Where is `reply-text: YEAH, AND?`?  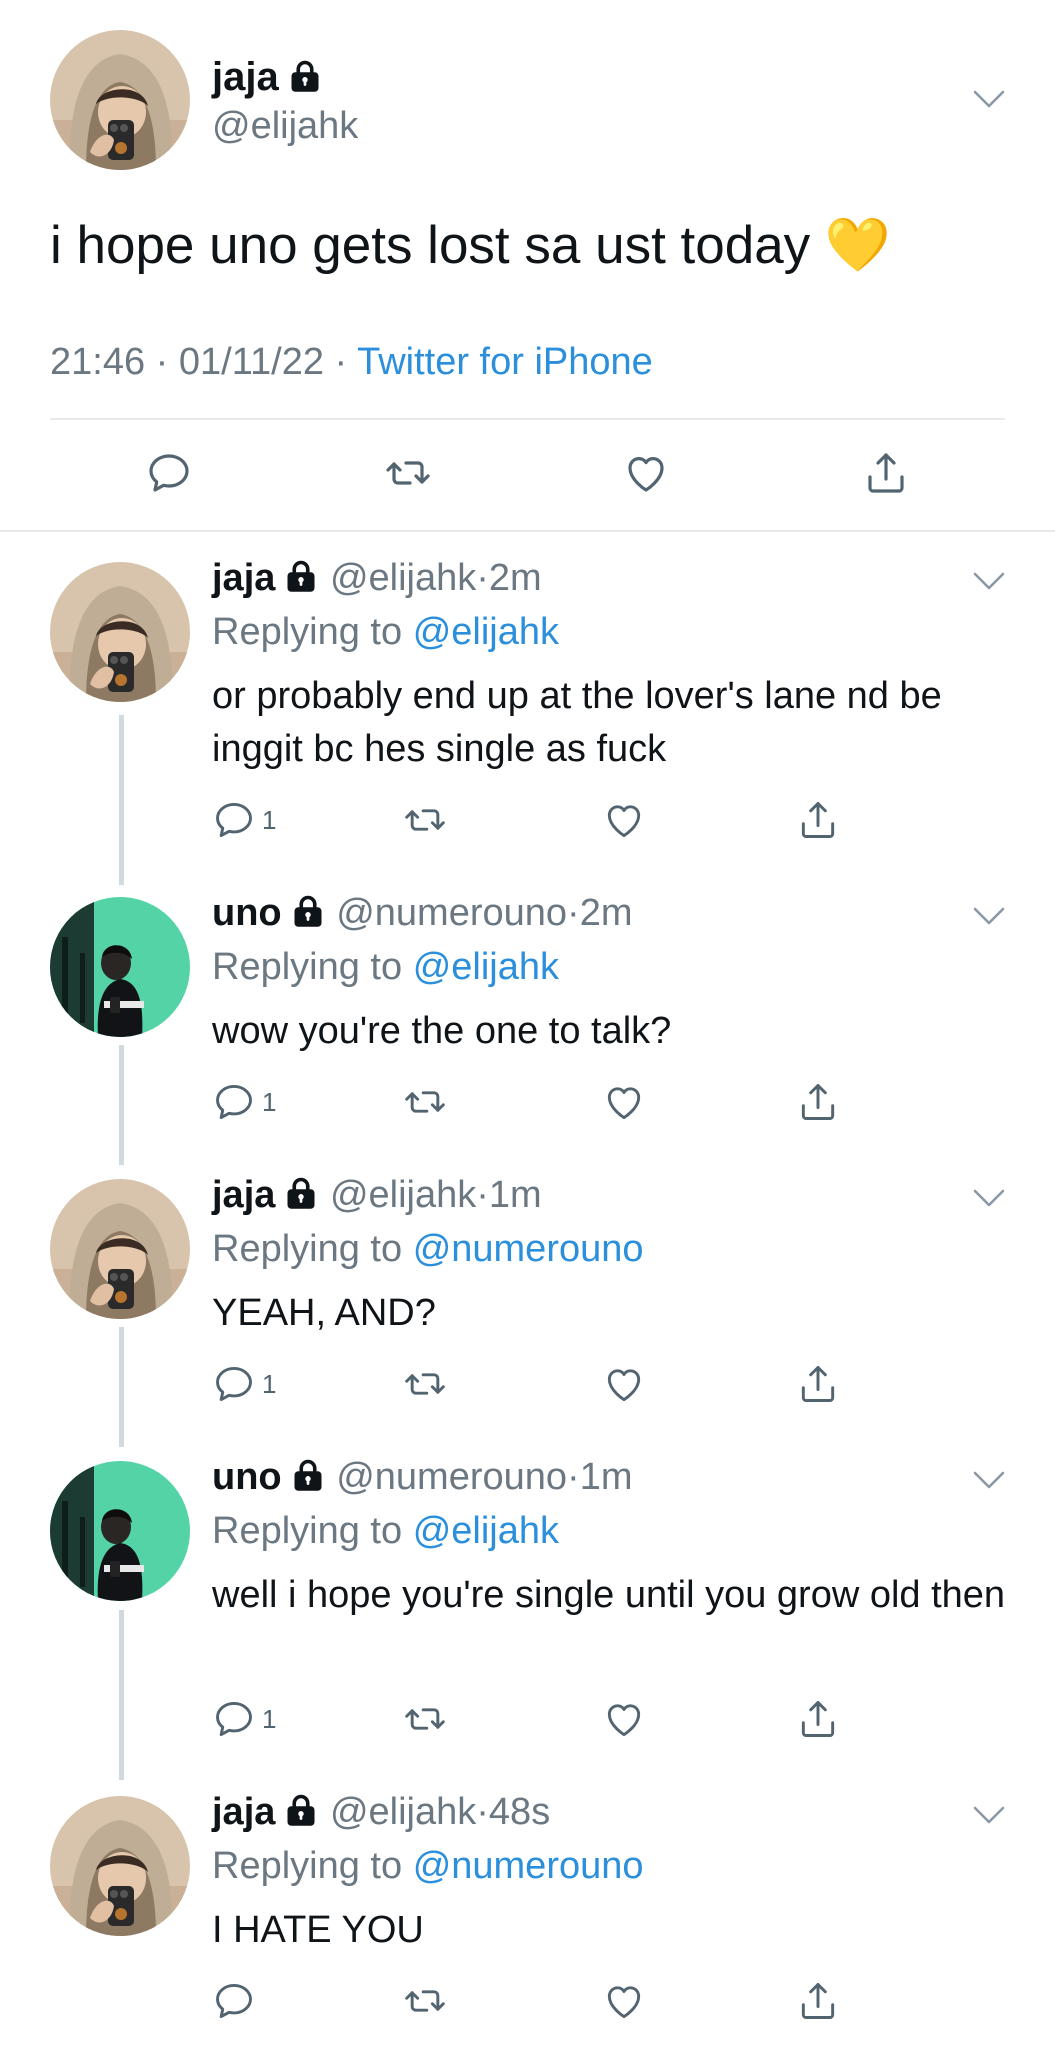 reply-text: YEAH, AND? is located at coordinates (324, 1313).